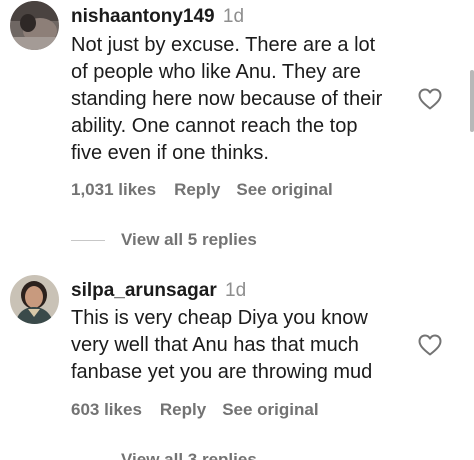 This screenshot has width=474, height=460. Describe the element at coordinates (144, 290) in the screenshot. I see `username: silpa_arunsagar` at that location.